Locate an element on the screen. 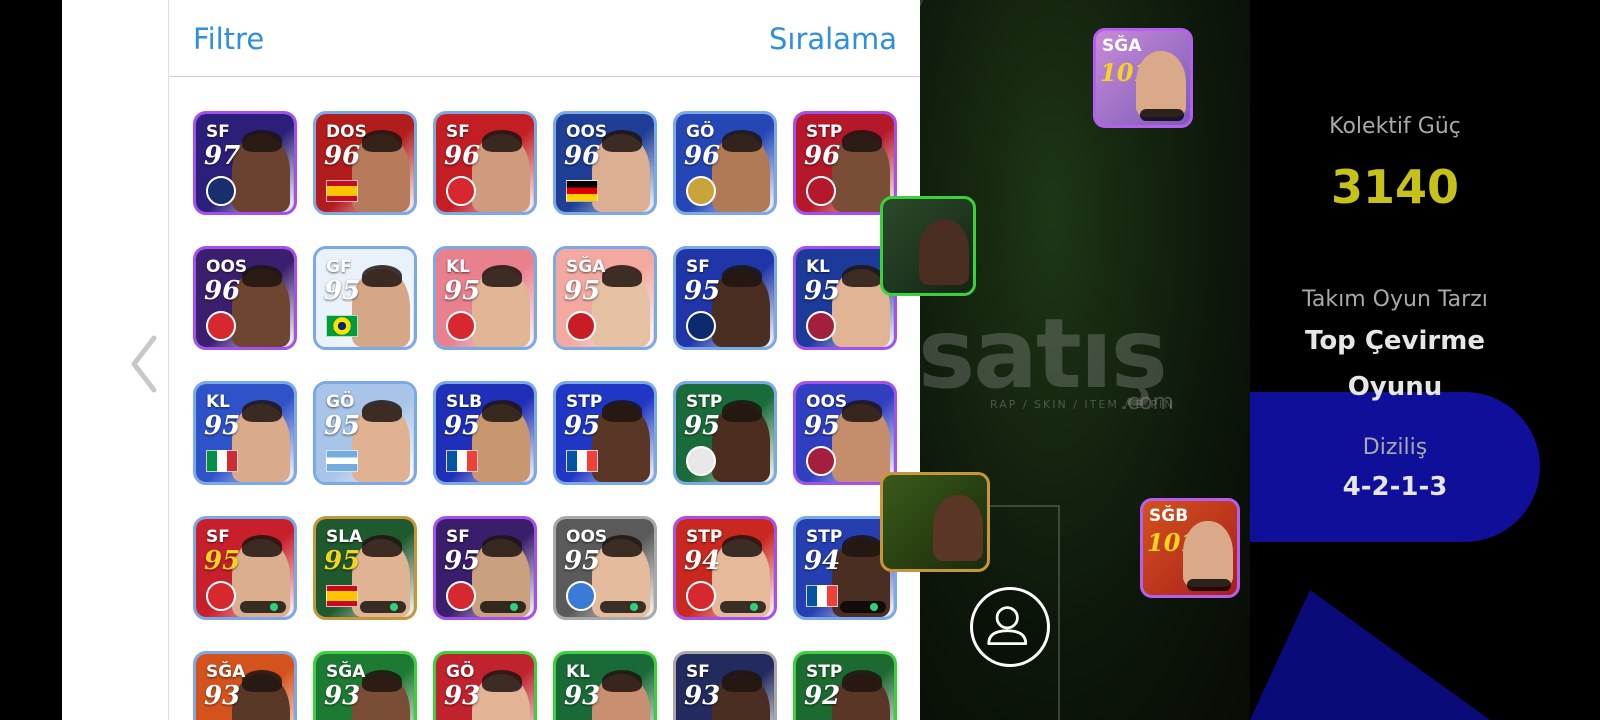 This screenshot has width=1600, height=720. player-card: DOS 96 is located at coordinates (365, 163).